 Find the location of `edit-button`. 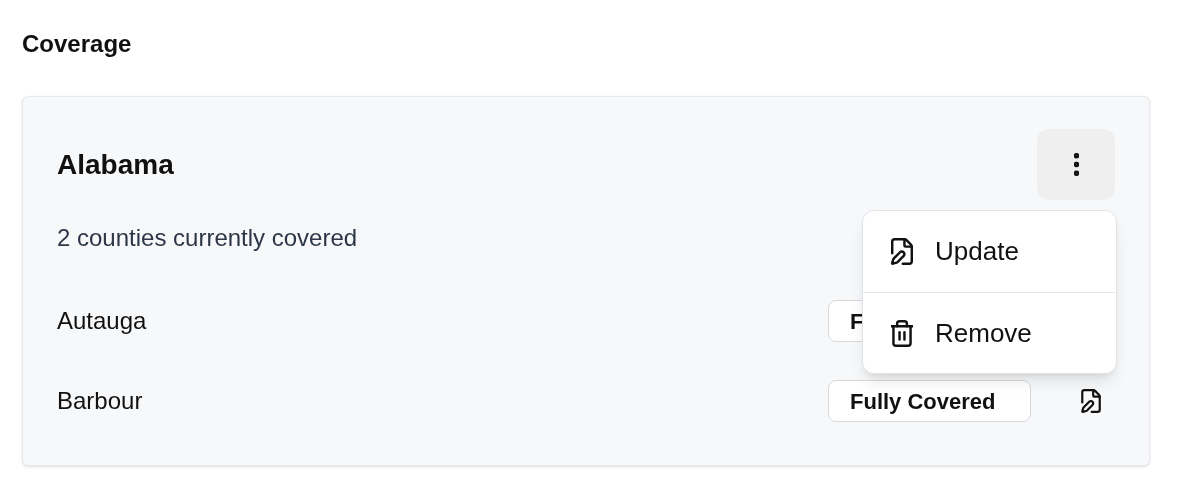

edit-button is located at coordinates (1091, 401).